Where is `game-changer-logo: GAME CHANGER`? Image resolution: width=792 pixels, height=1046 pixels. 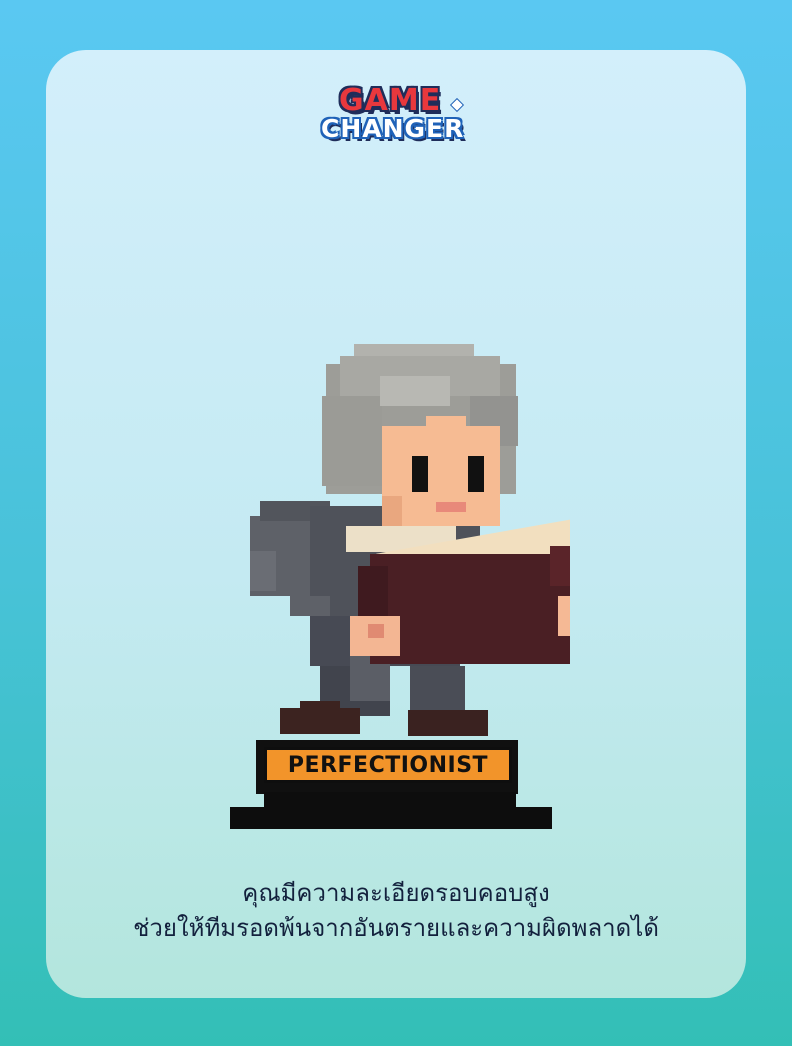
game-changer-logo: GAME CHANGER is located at coordinates (396, 120).